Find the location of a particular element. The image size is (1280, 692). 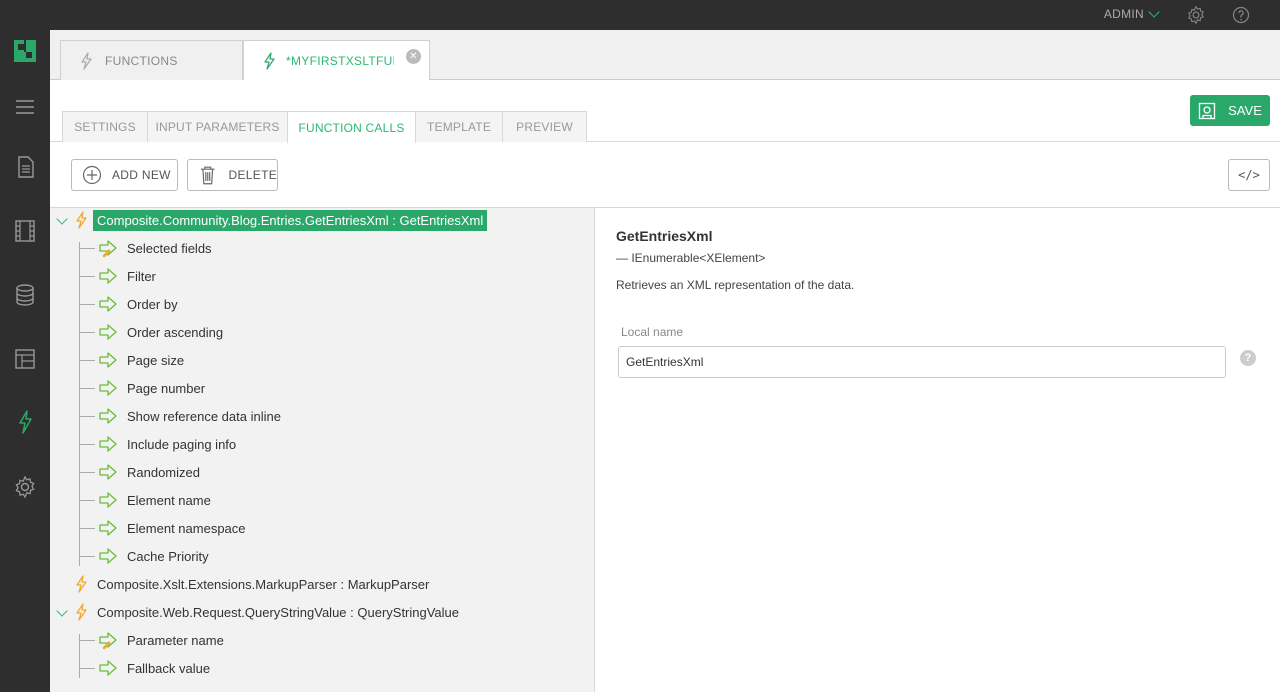

add-new-label: ADD NEW is located at coordinates (141, 175).